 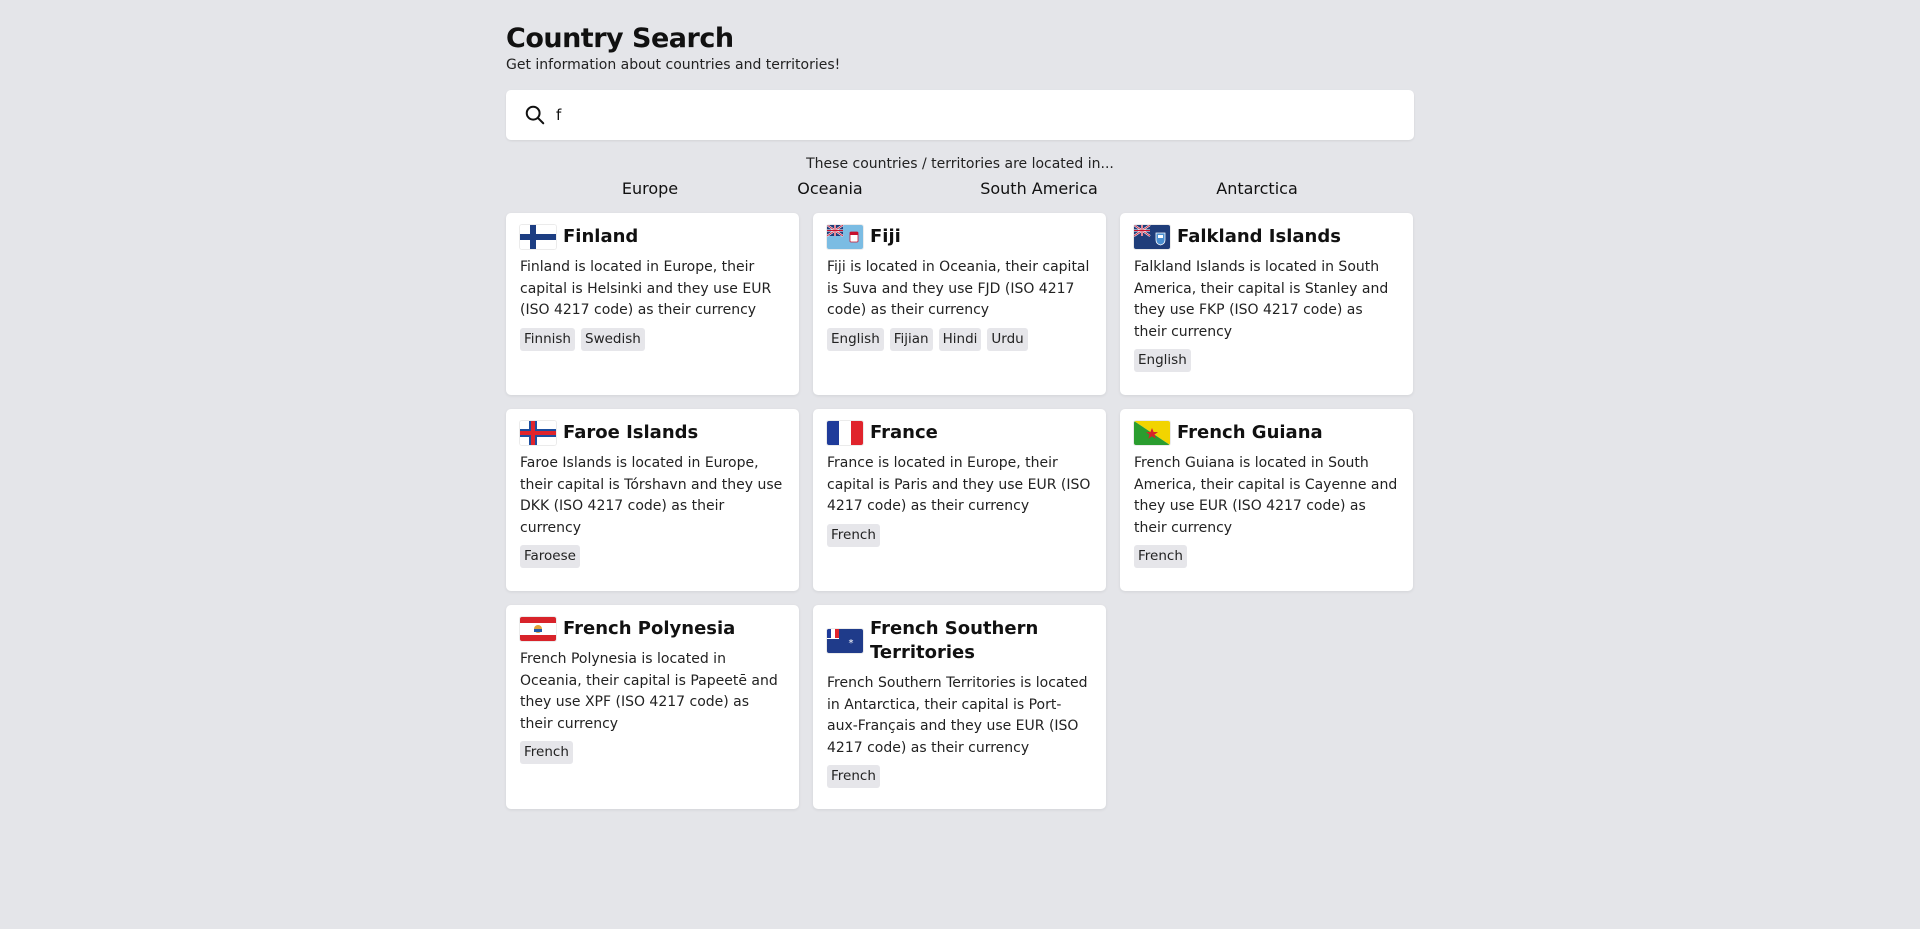 I want to click on language-list: Faroese, so click(x=652, y=556).